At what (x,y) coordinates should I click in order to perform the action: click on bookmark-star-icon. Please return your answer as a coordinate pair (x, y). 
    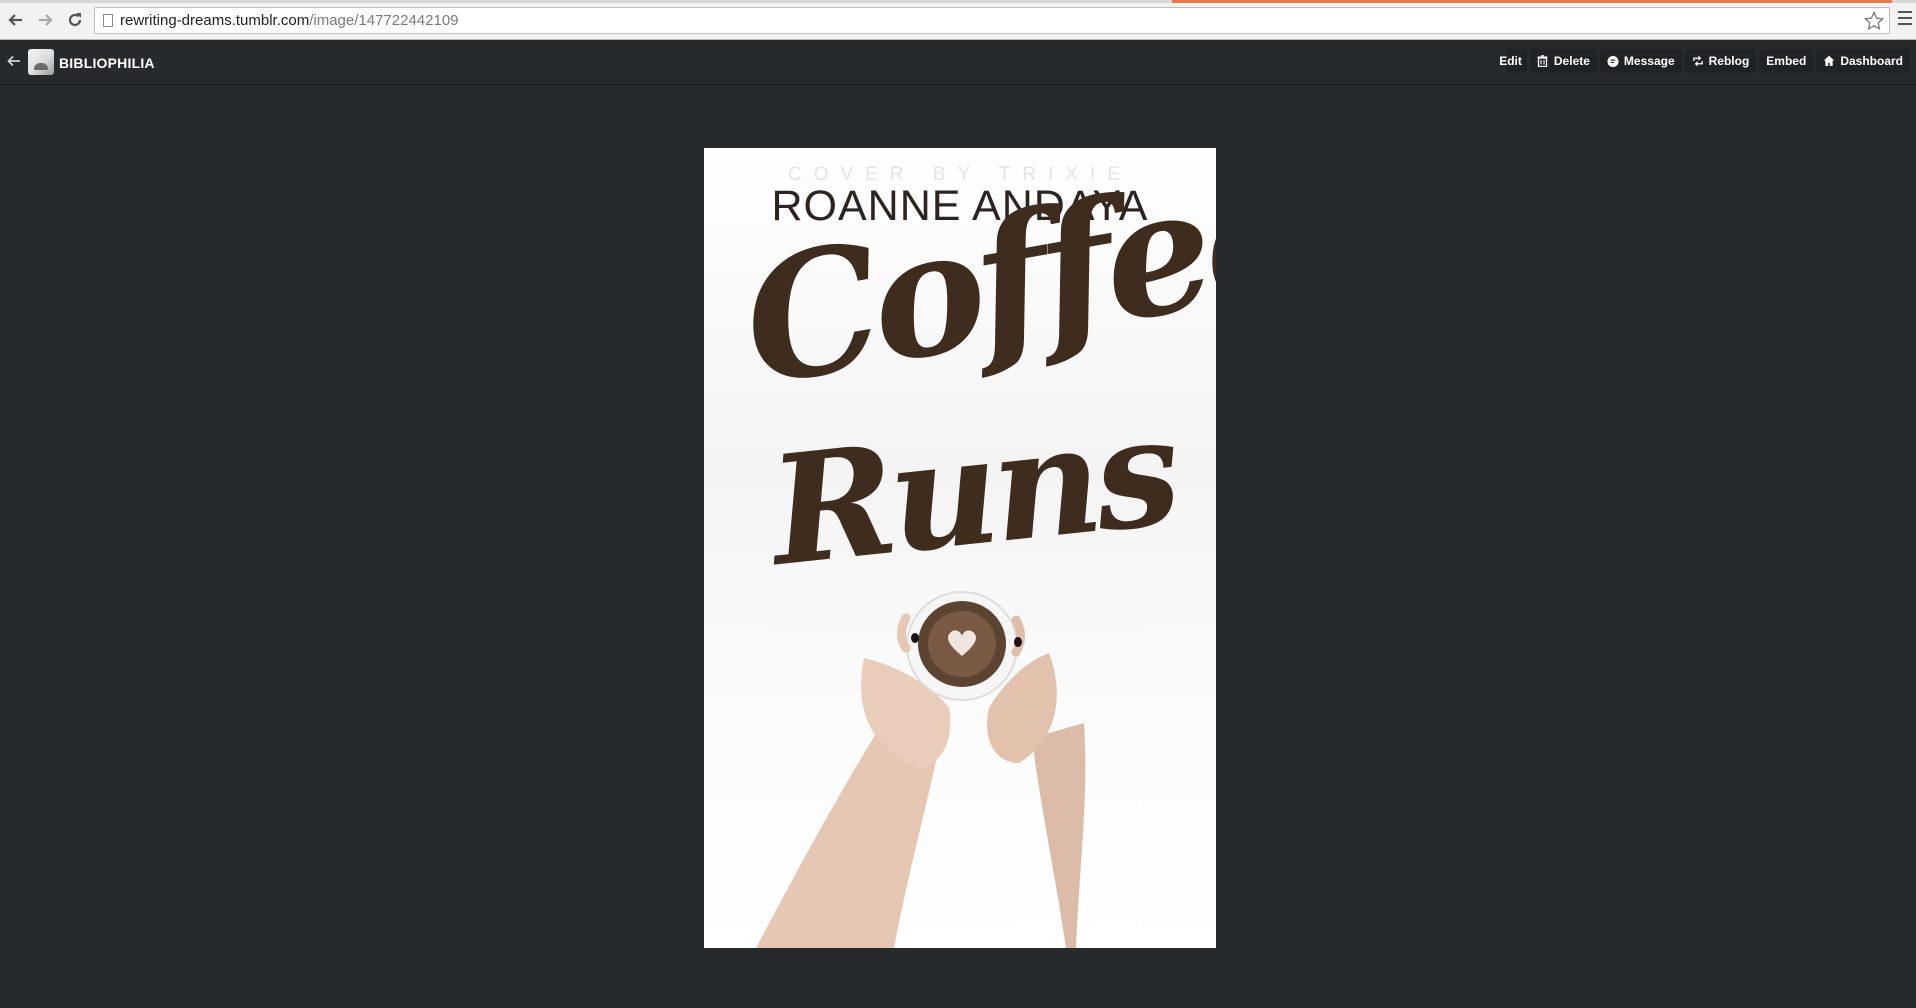
    Looking at the image, I should click on (1874, 21).